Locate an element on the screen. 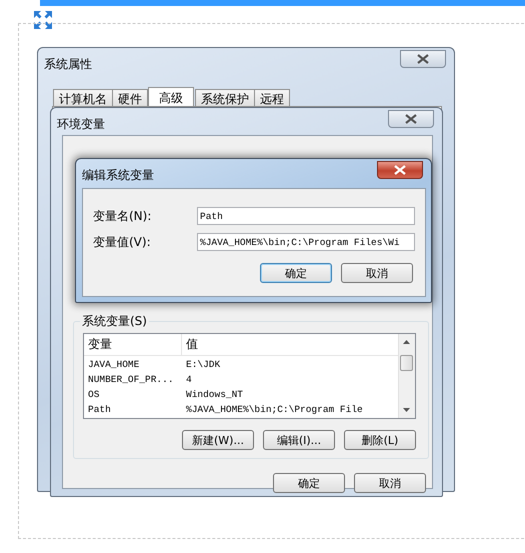 The width and height of the screenshot is (525, 553). list-row: OS Windows_NT is located at coordinates (242, 394).